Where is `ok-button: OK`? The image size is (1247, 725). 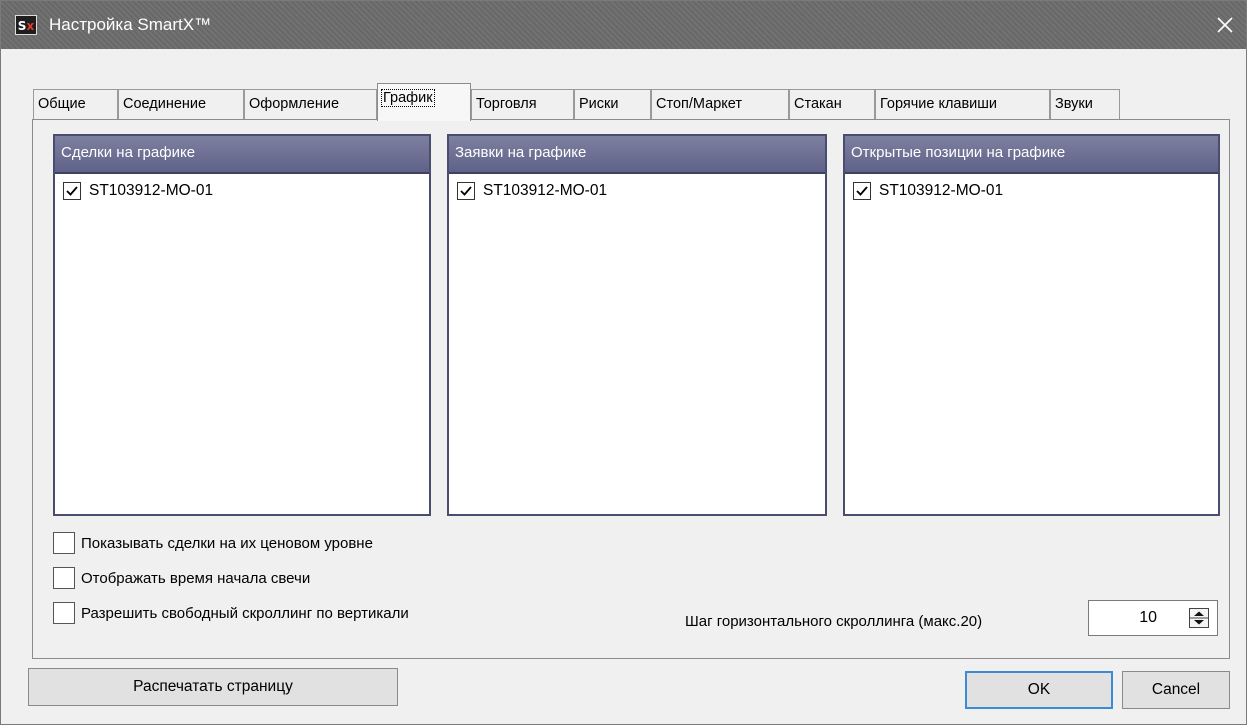
ok-button: OK is located at coordinates (1039, 690).